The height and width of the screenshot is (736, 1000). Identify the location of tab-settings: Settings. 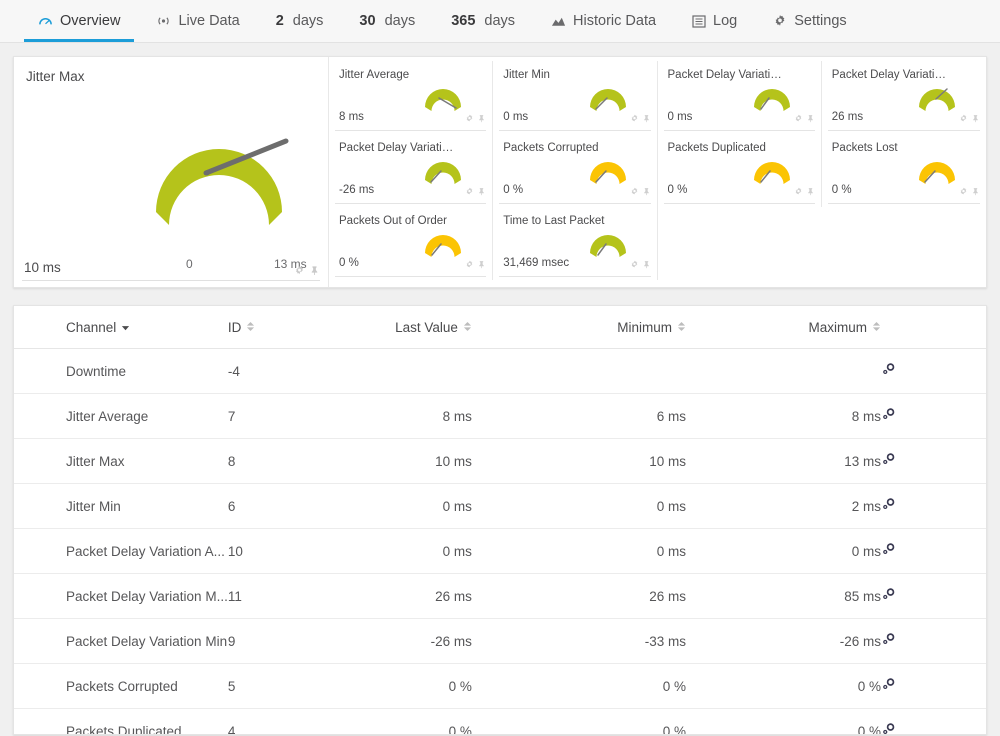
(809, 21).